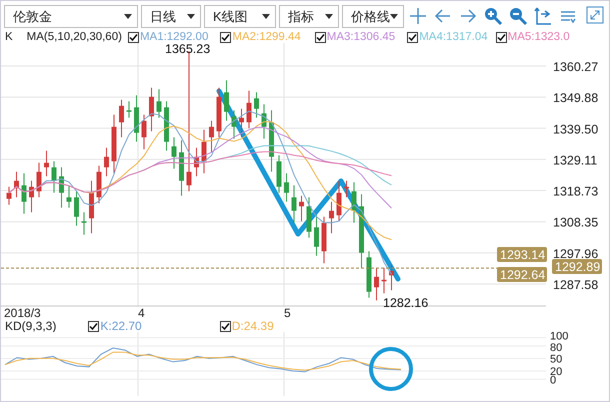  Describe the element at coordinates (373, 16) in the screenshot. I see `dropdown: 价格线` at that location.